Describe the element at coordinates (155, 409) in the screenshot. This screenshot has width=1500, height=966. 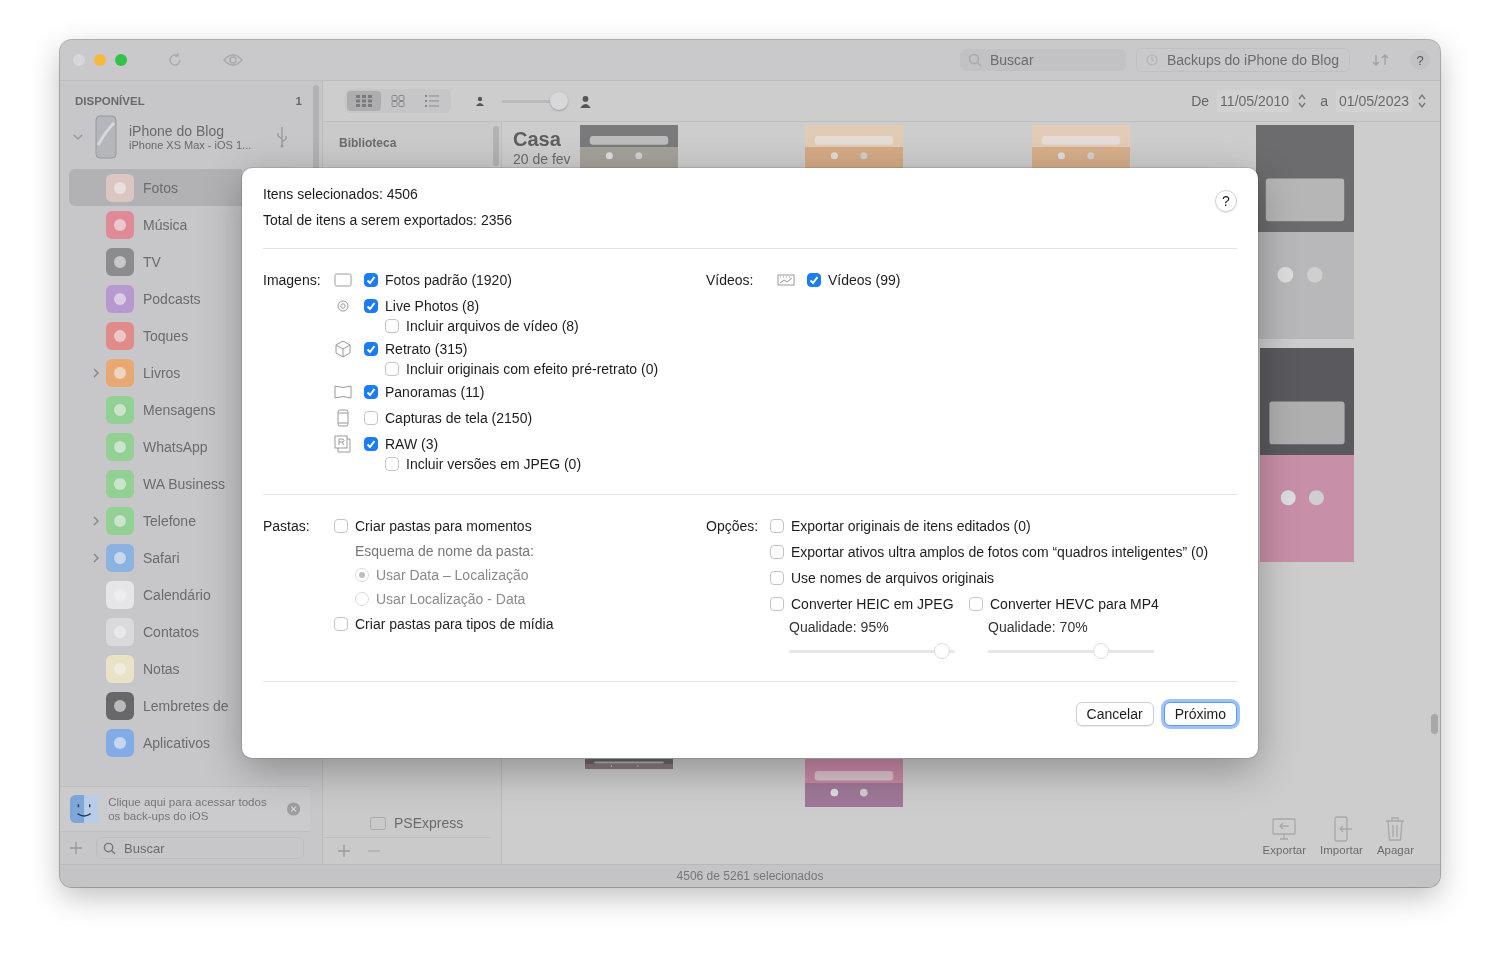
I see `sidebar-item: Mensagens` at that location.